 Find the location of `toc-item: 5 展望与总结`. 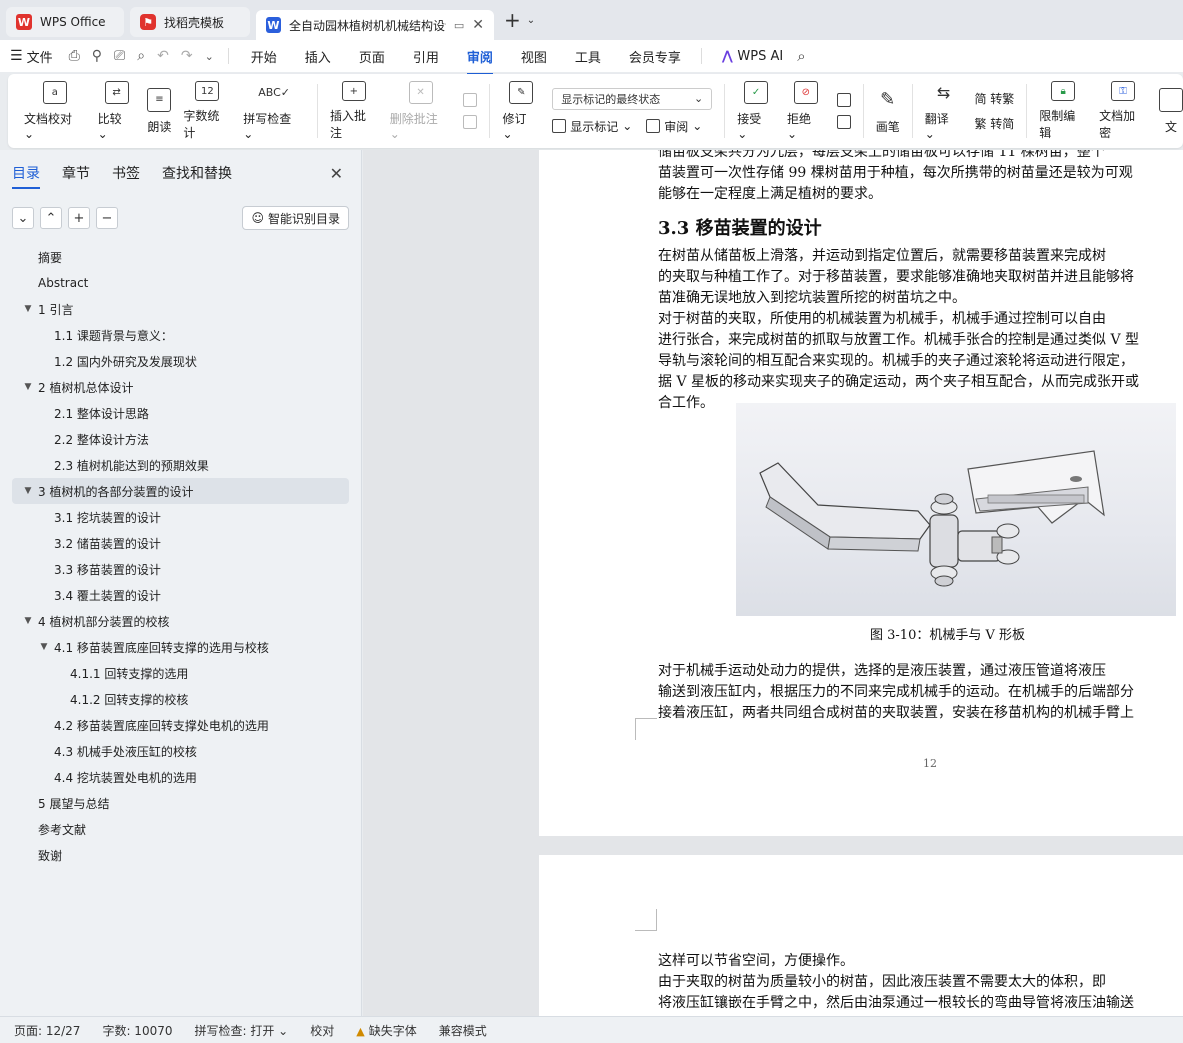

toc-item: 5 展望与总结 is located at coordinates (180, 803).